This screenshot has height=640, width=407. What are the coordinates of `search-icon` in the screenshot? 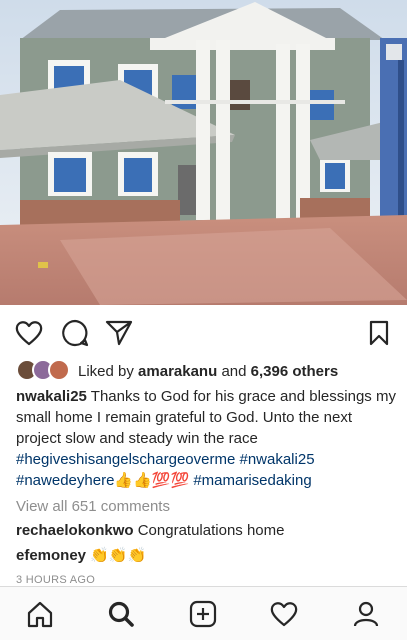 It's located at (121, 614).